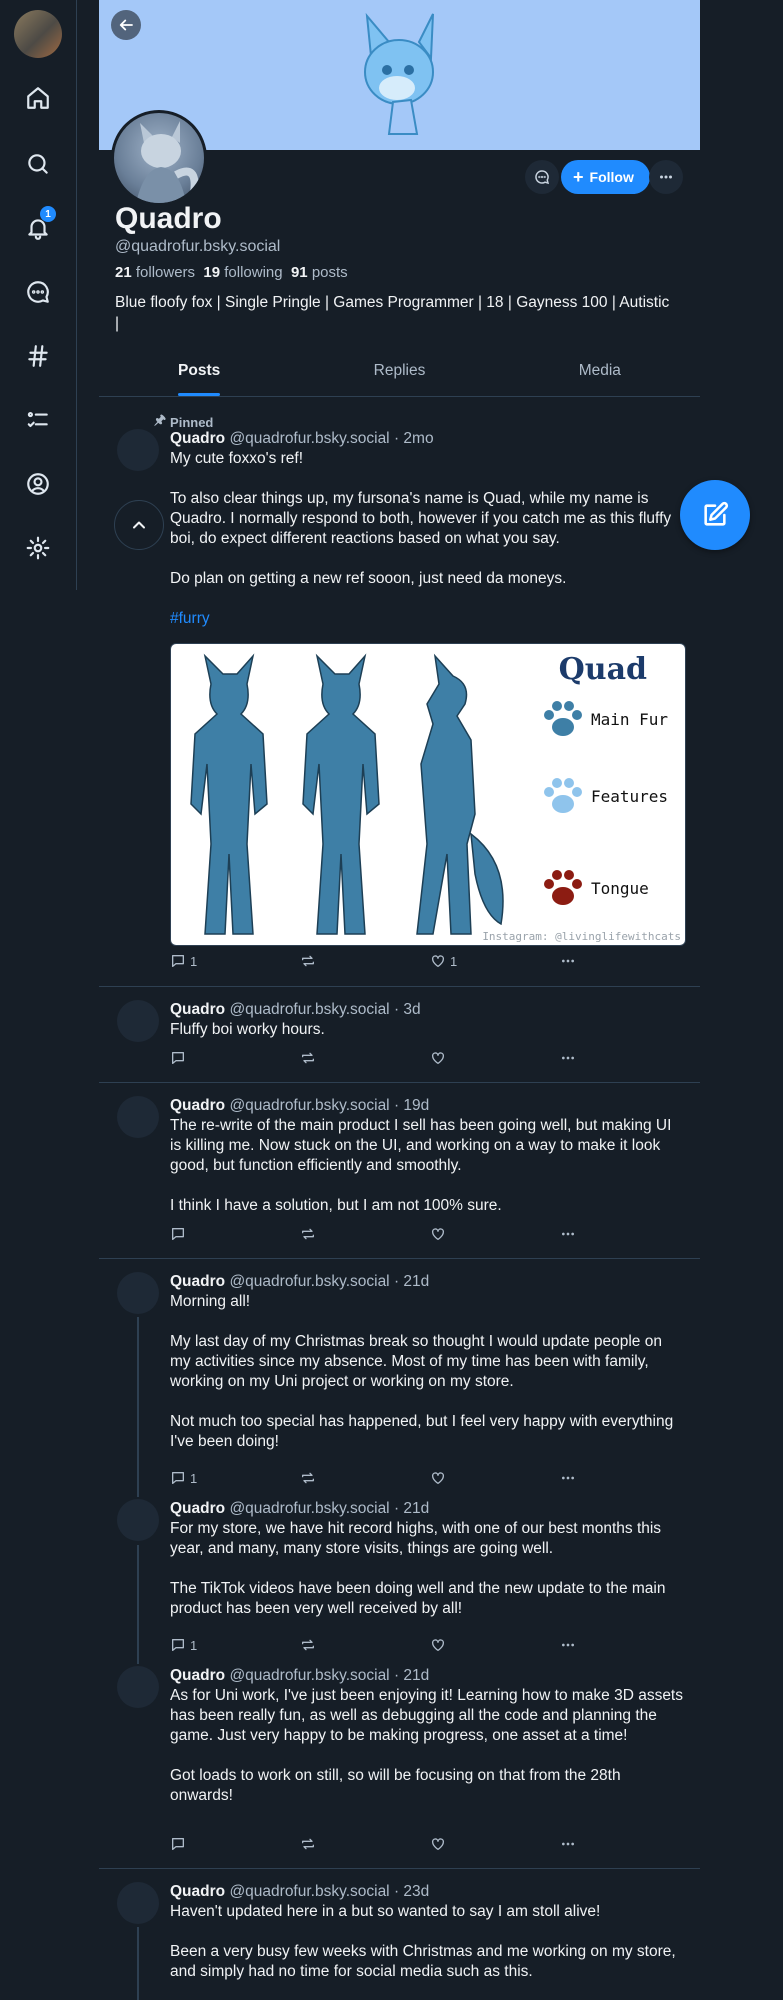 The image size is (783, 2000). I want to click on chevron-up-icon, so click(139, 525).